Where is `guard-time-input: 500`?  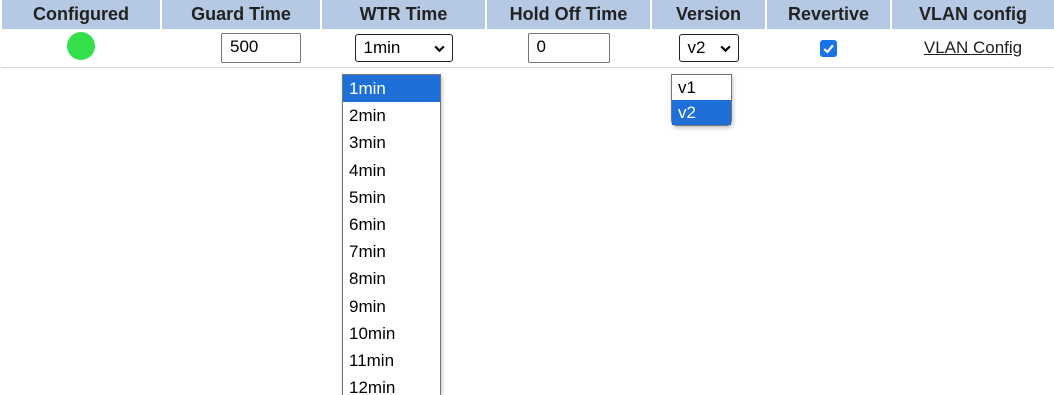 guard-time-input: 500 is located at coordinates (261, 48).